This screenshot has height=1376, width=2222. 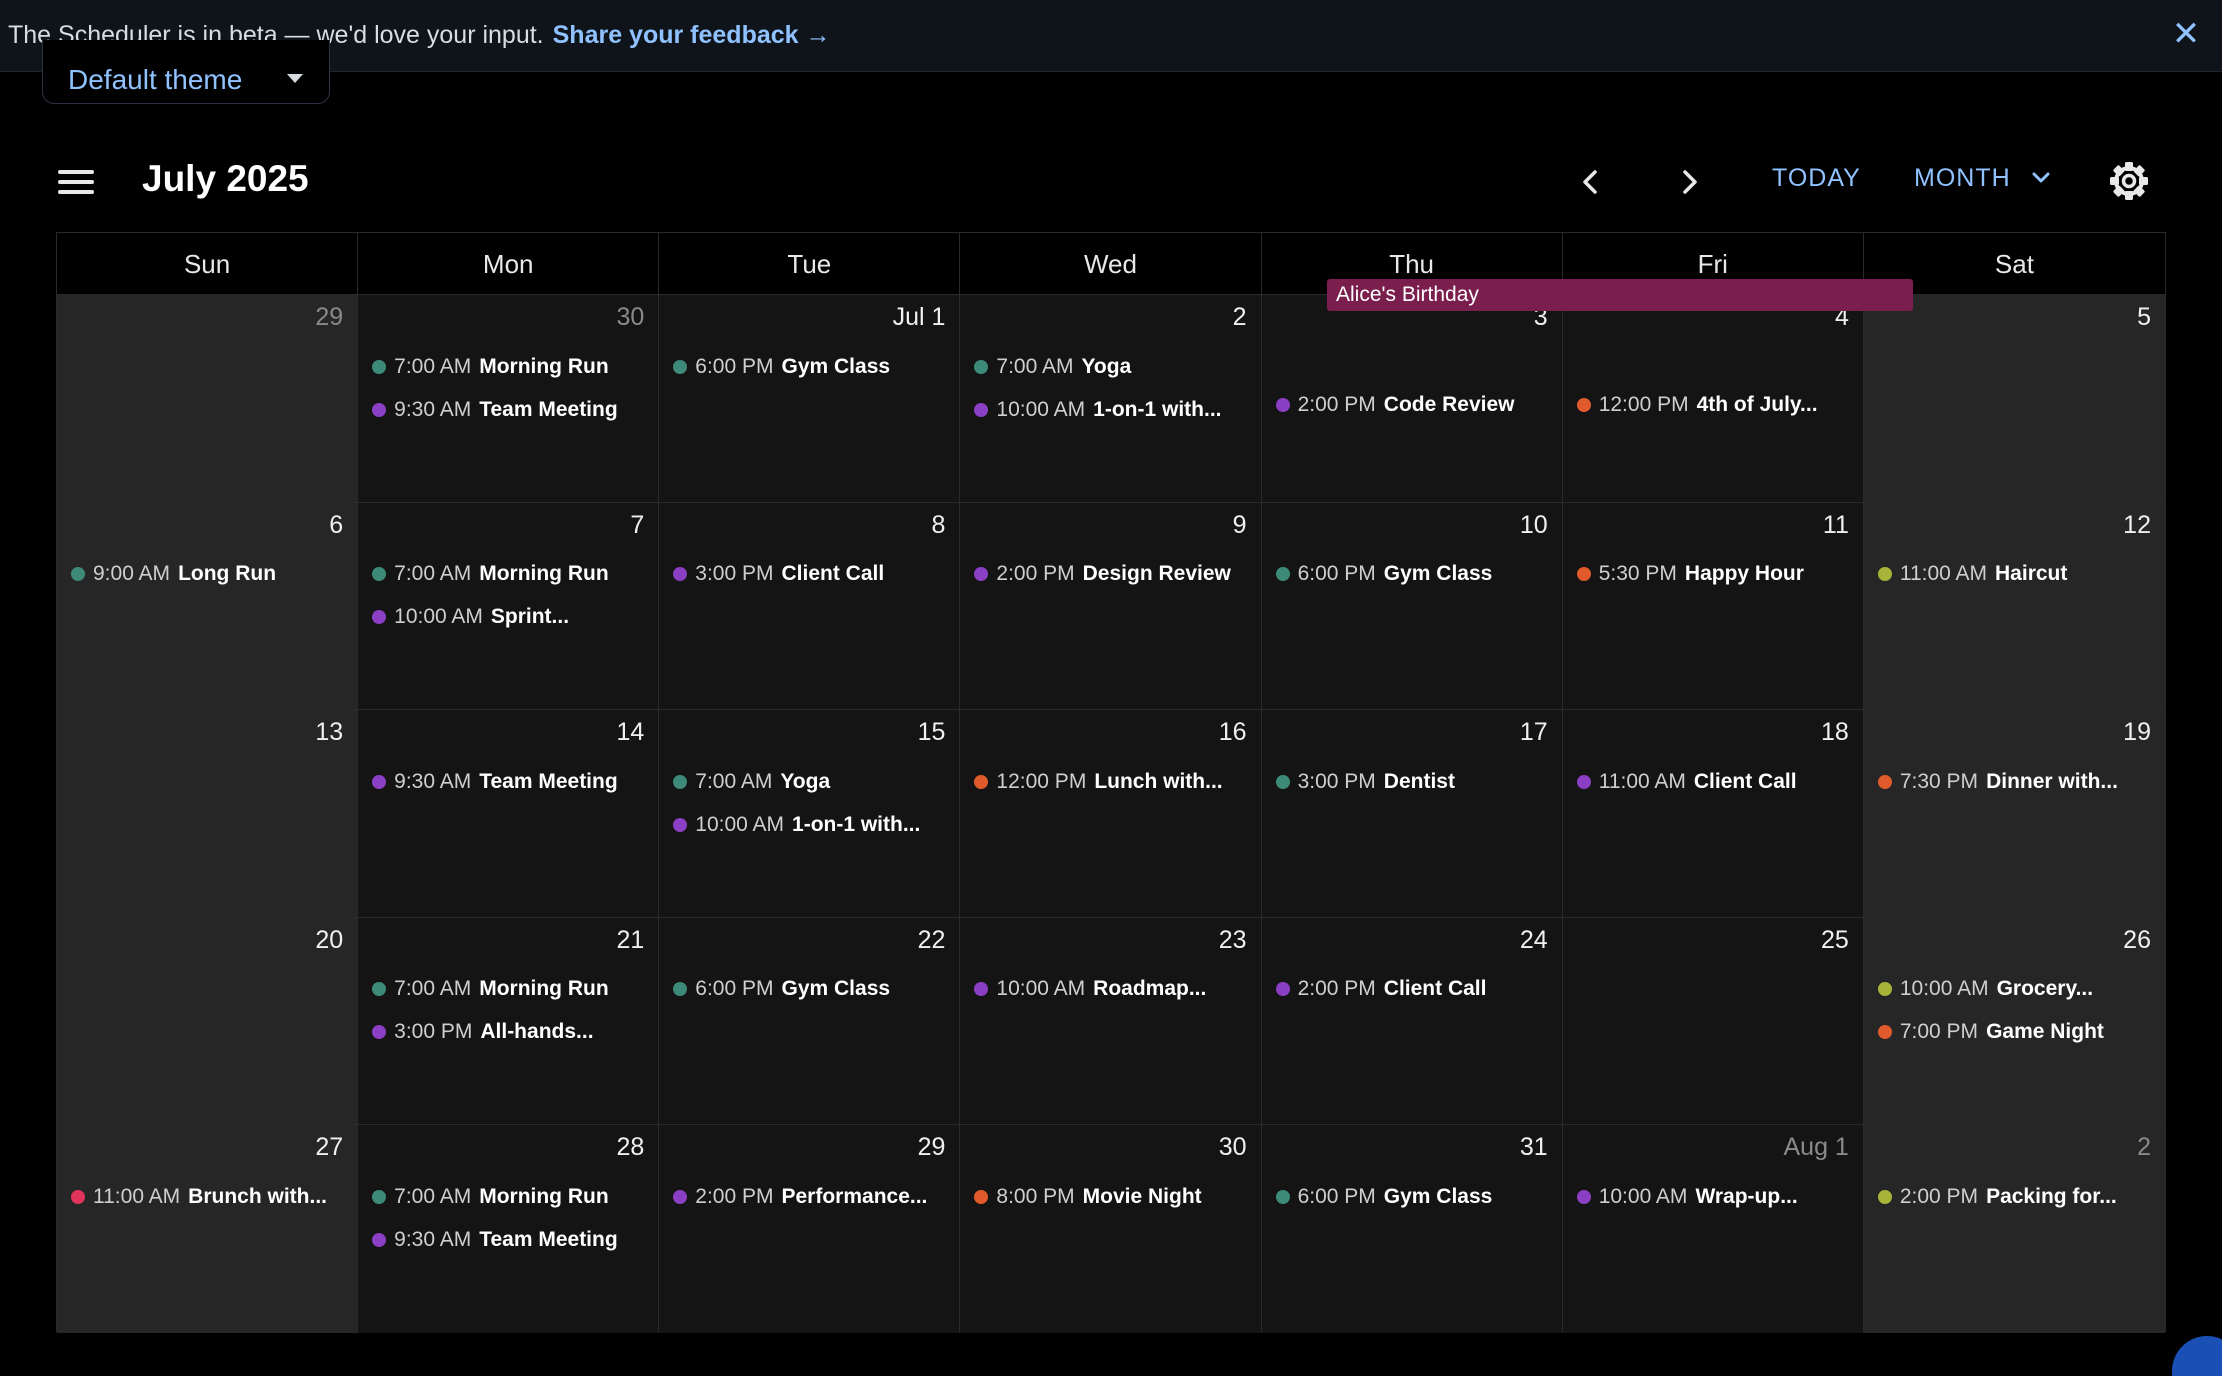 I want to click on day-number: 28, so click(x=630, y=1147).